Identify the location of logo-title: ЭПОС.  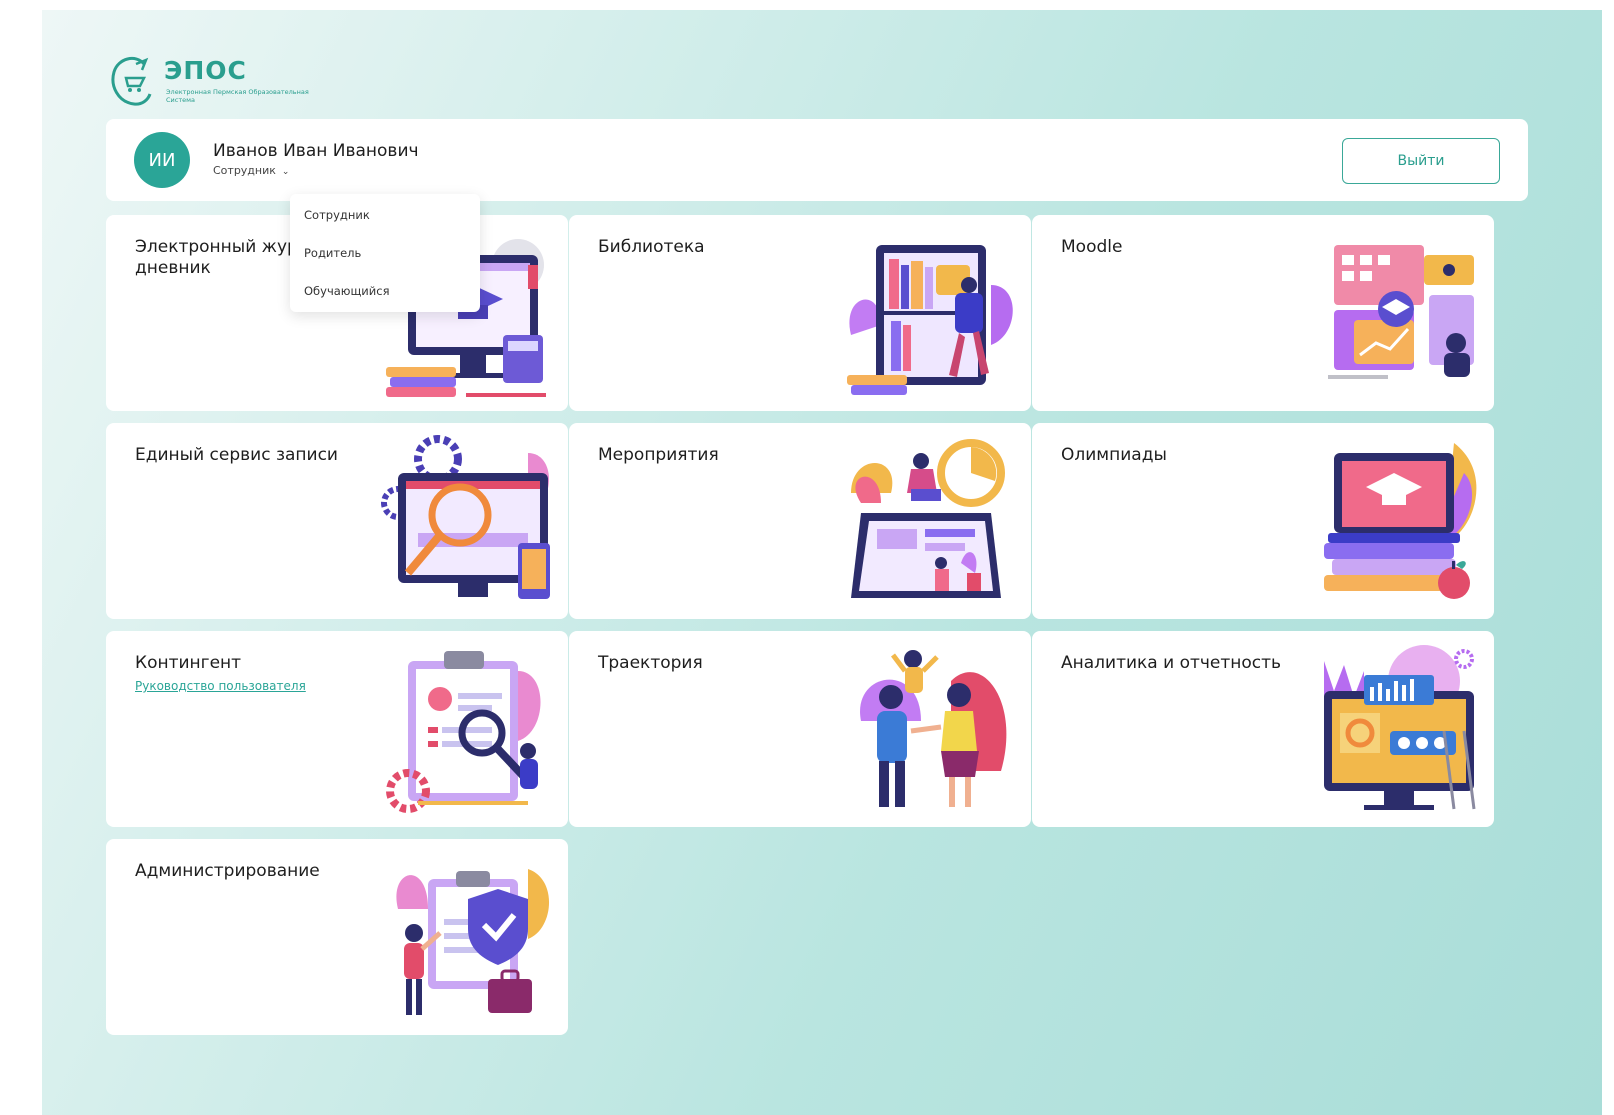
(205, 70).